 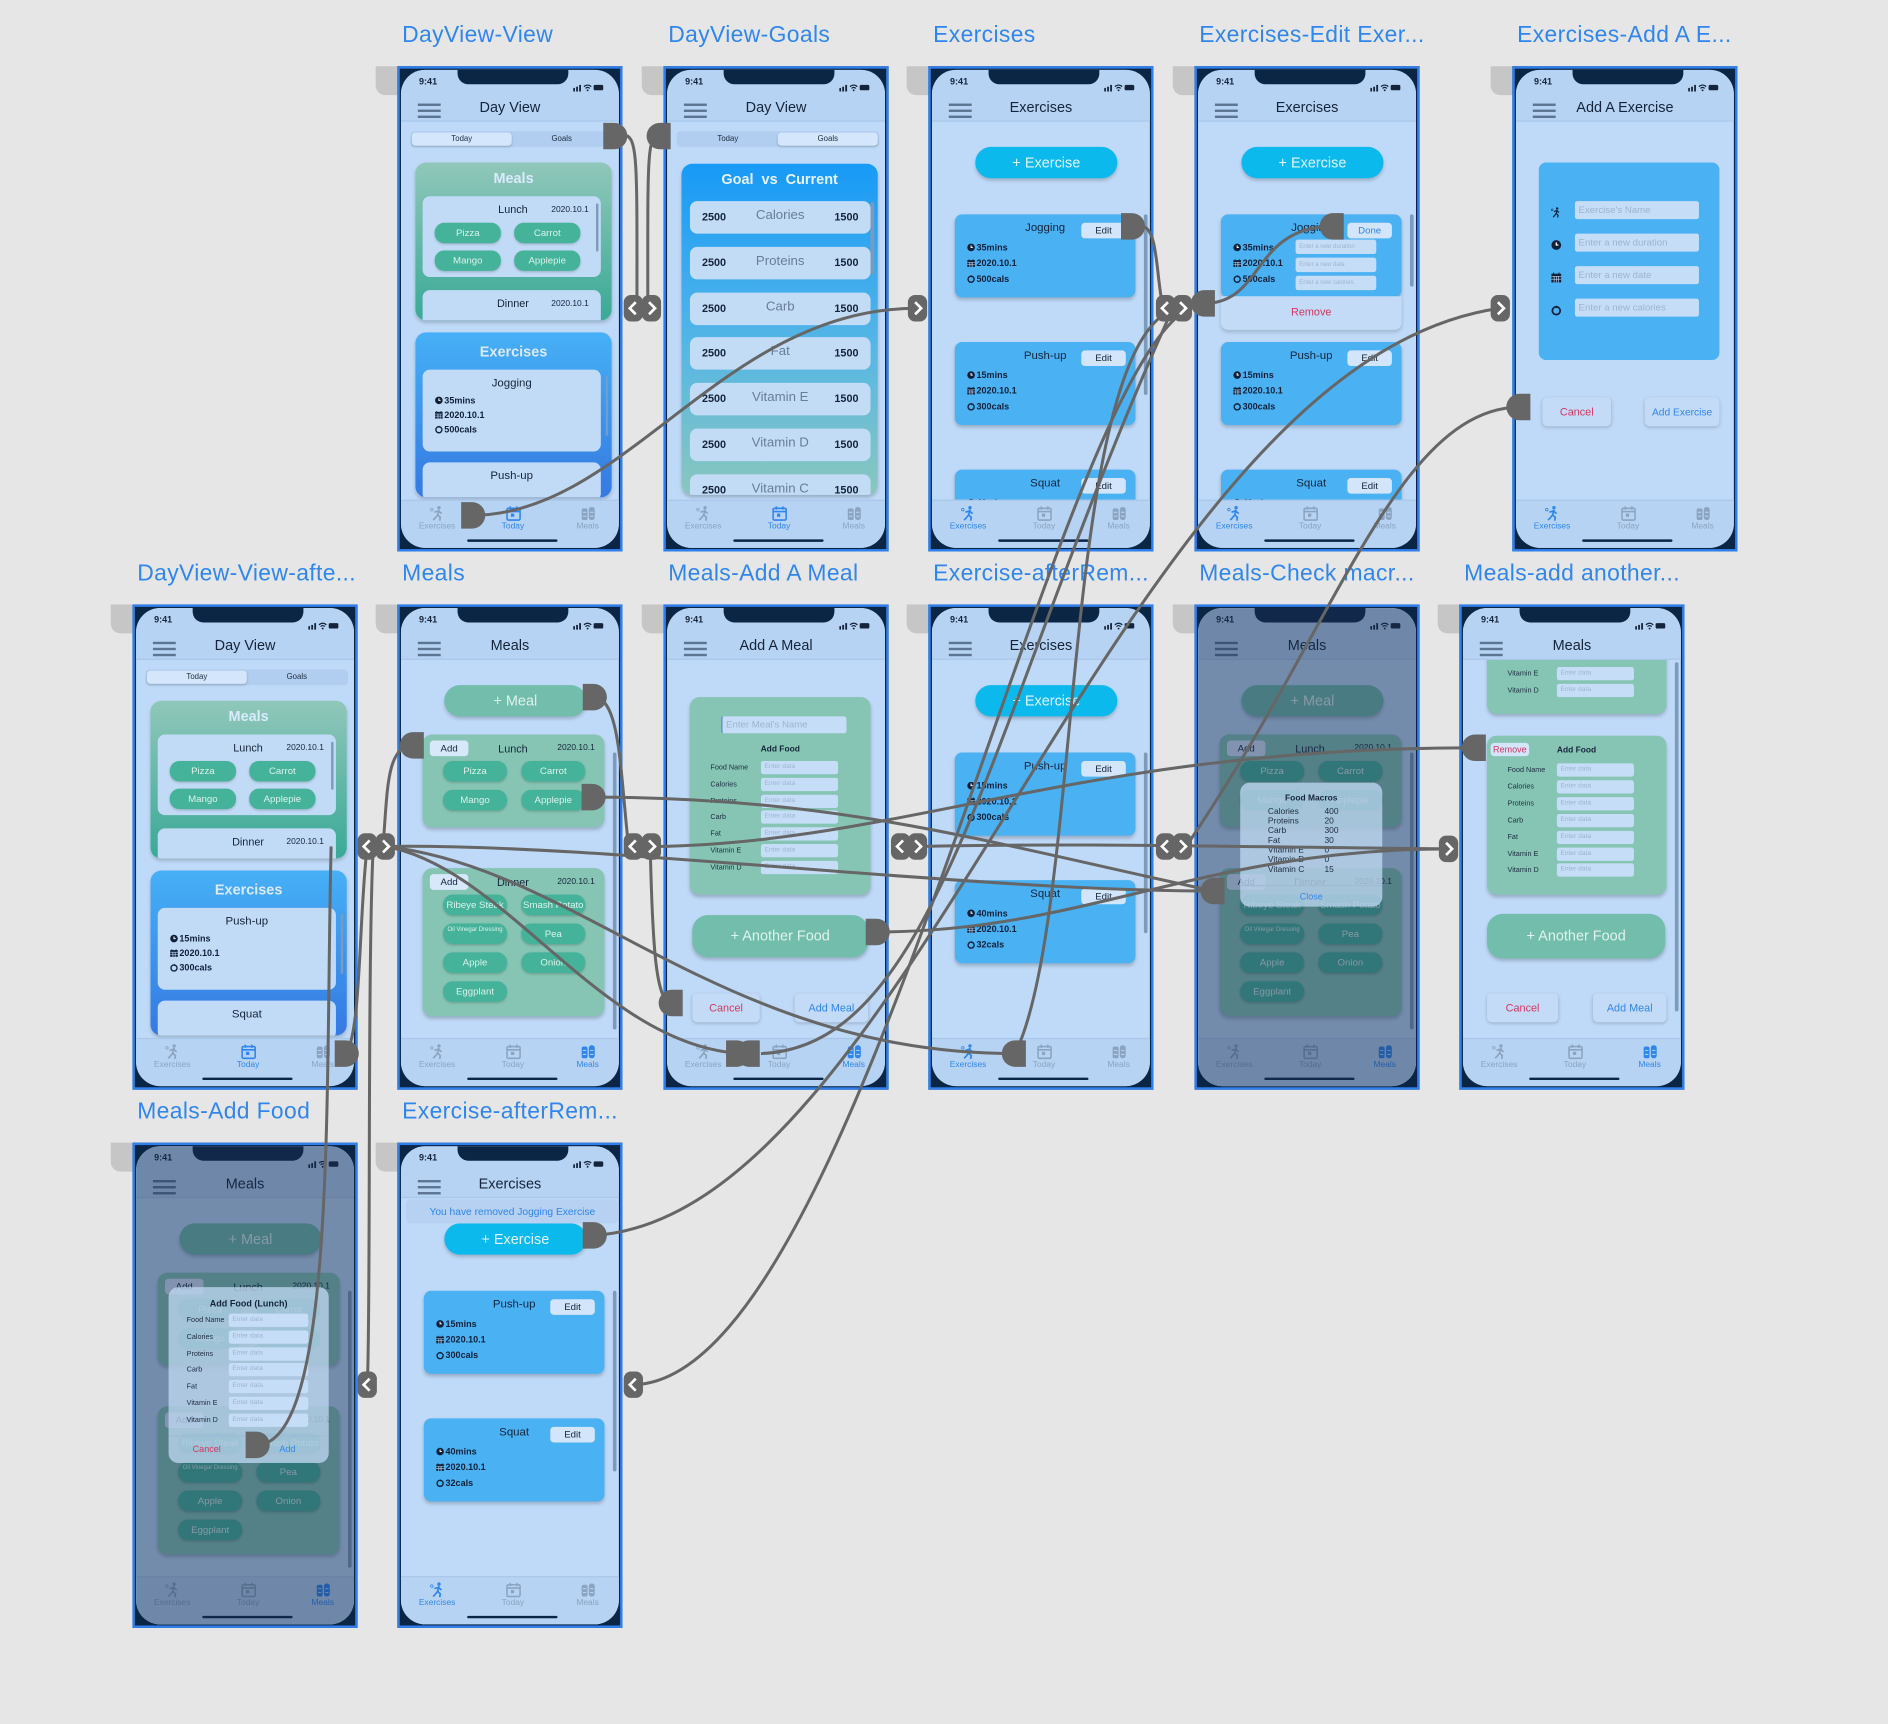 What do you see at coordinates (514, 1460) in the screenshot?
I see `exercise-card: SquatEdit40mins2020.10.132cals` at bounding box center [514, 1460].